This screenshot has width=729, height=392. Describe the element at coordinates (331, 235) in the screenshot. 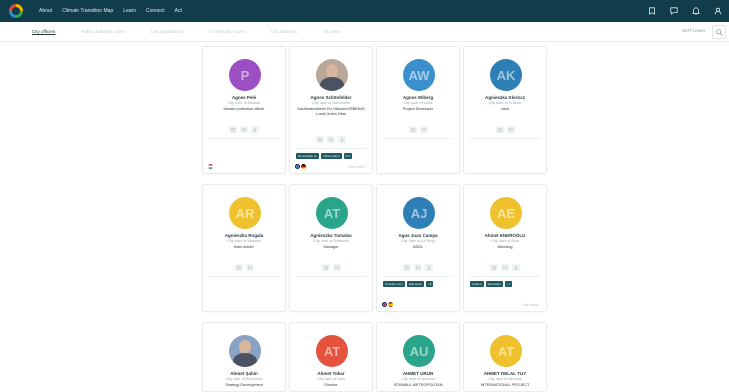

I see `user-name: Agnieszka Tomalas` at that location.